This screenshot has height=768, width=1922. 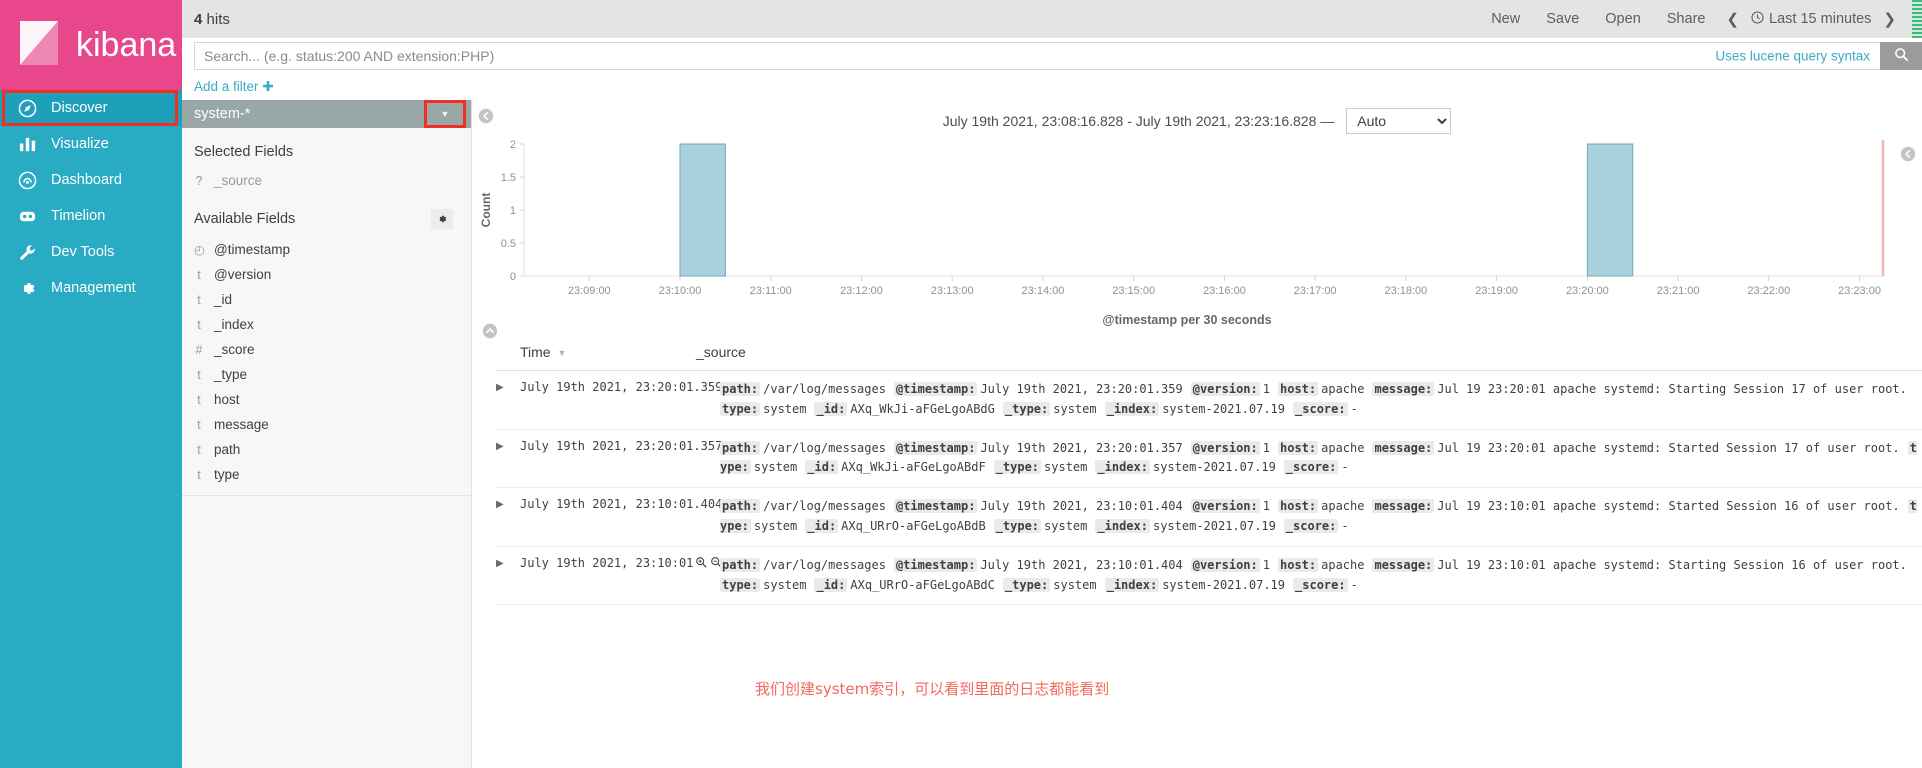 I want to click on field-name: host, so click(x=227, y=399).